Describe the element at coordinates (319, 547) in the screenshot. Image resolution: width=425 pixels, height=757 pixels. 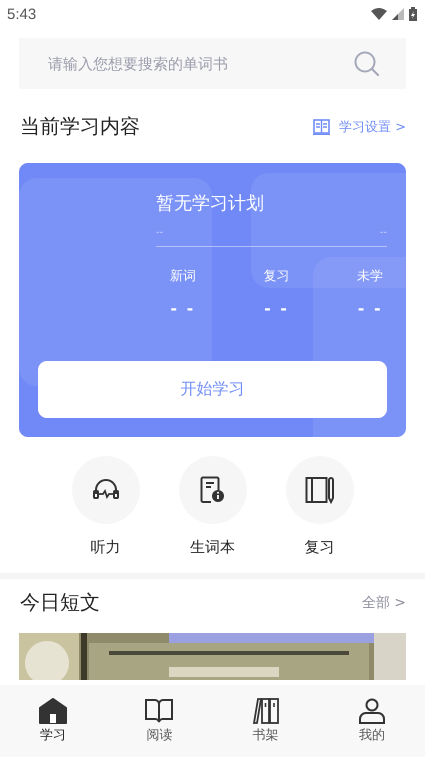
I see `shortcut-label: 复习` at that location.